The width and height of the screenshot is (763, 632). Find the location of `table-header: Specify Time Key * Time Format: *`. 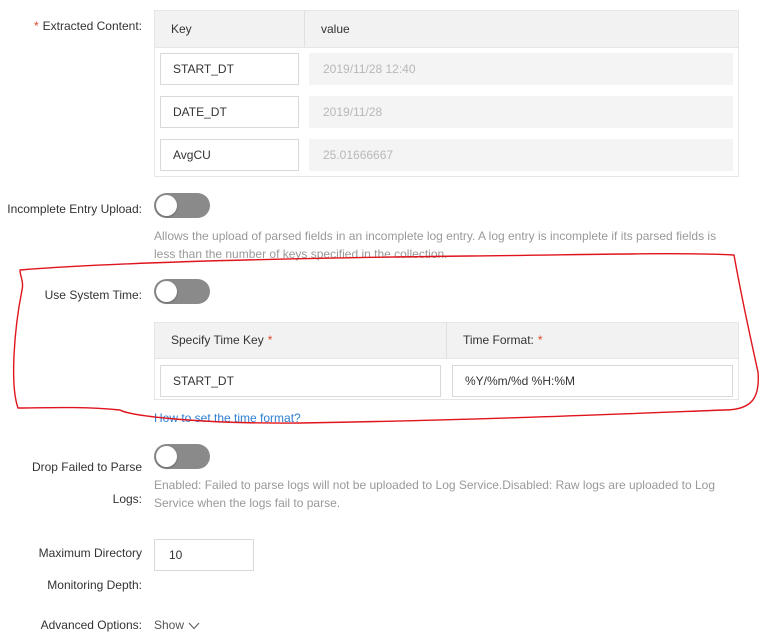

table-header: Specify Time Key * Time Format: * is located at coordinates (446, 341).